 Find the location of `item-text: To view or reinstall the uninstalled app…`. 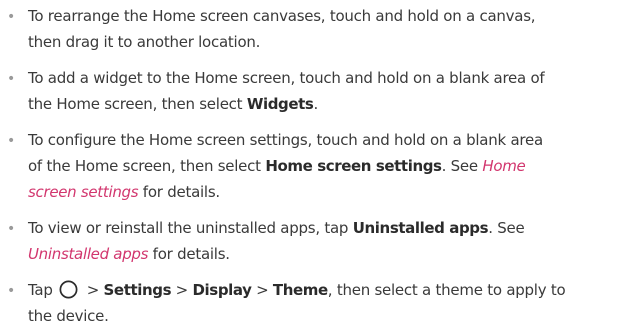

item-text: To view or reinstall the uninstalled app… is located at coordinates (190, 228).